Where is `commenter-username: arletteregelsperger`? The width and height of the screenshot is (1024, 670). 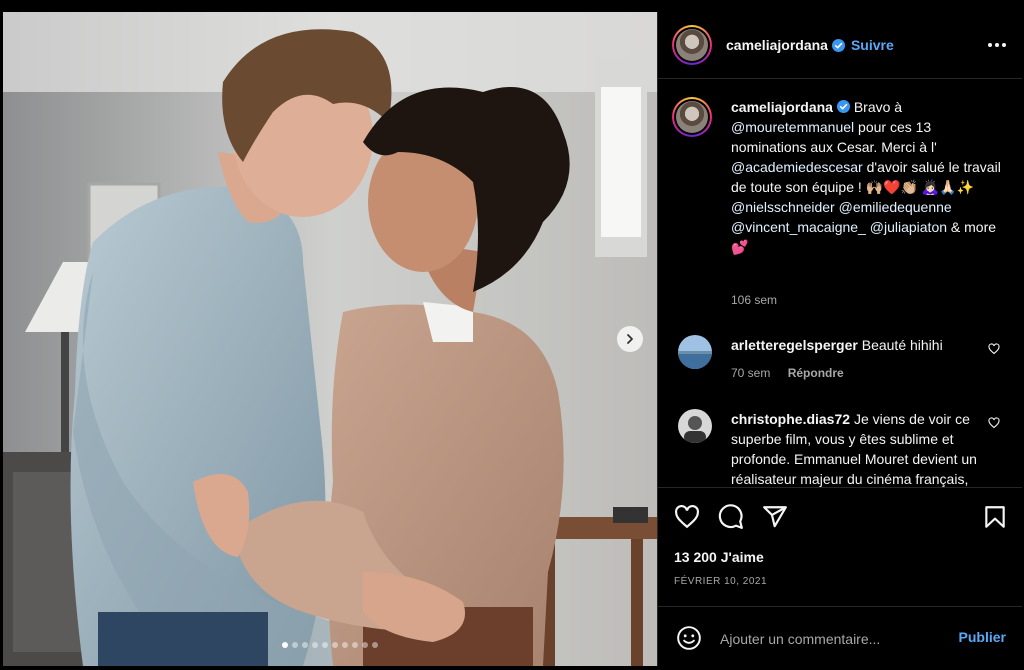 commenter-username: arletteregelsperger is located at coordinates (794, 345).